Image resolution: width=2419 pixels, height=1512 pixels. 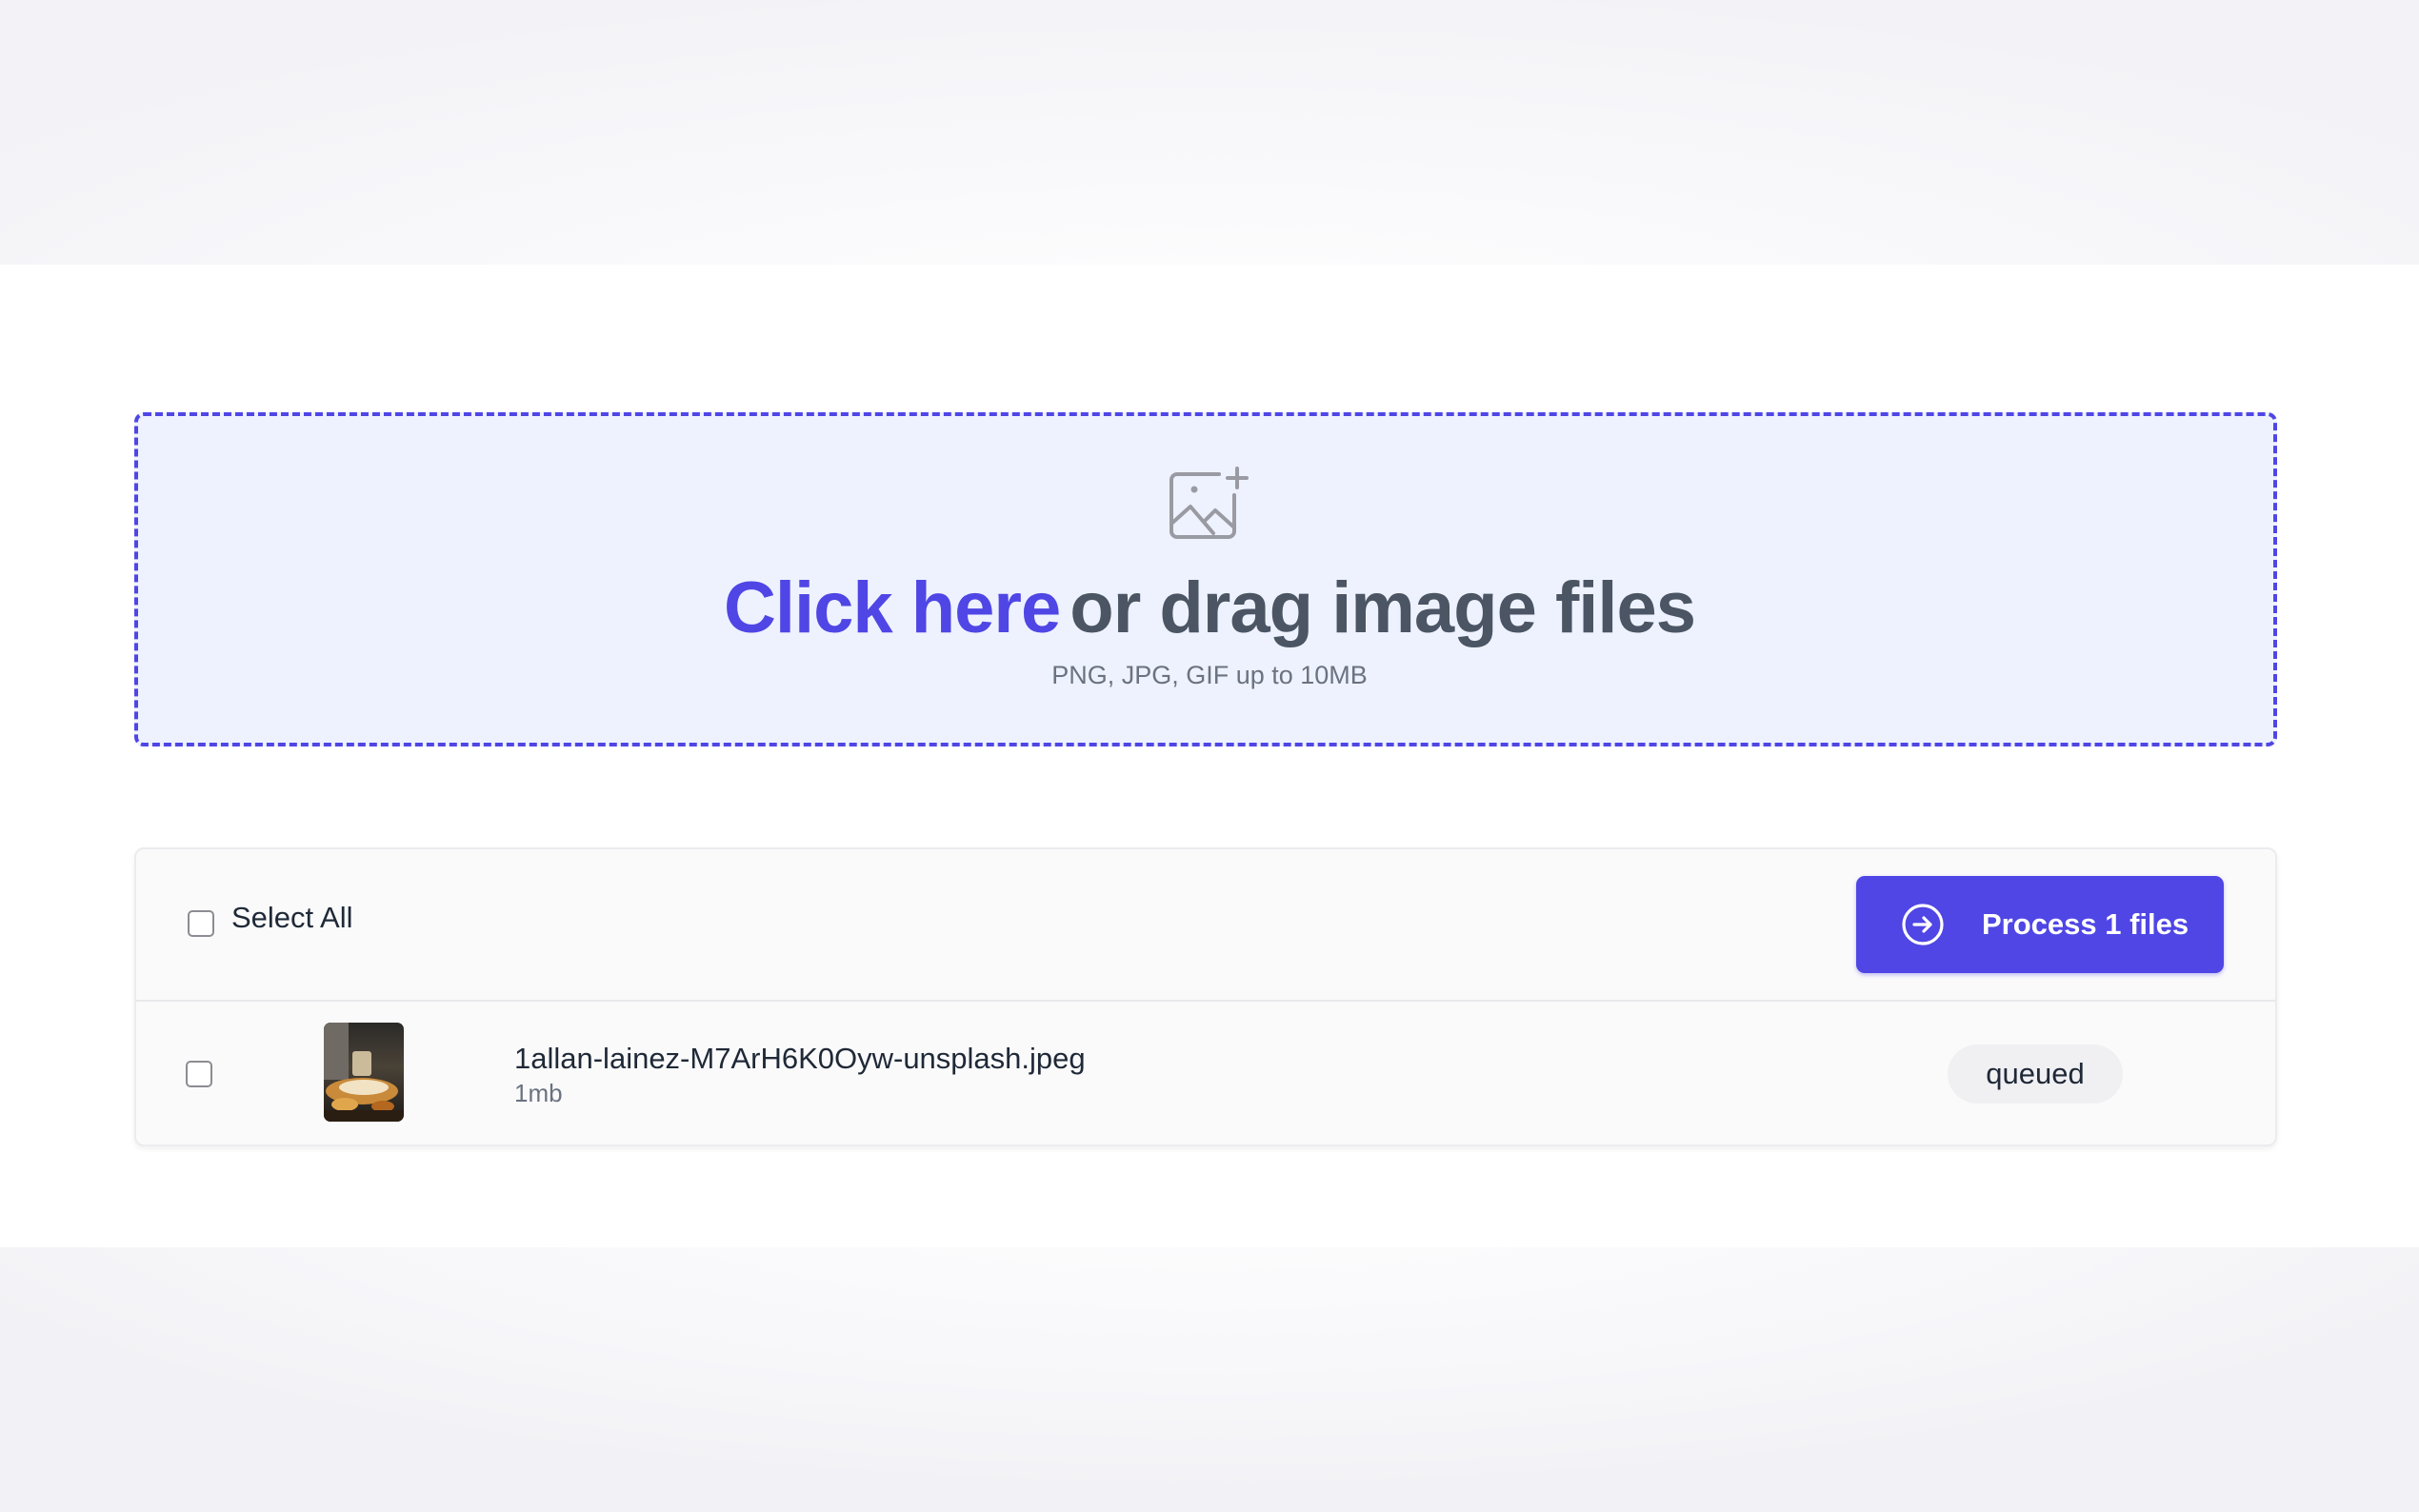 I want to click on process-files-label: Process 1 files, so click(x=2085, y=924).